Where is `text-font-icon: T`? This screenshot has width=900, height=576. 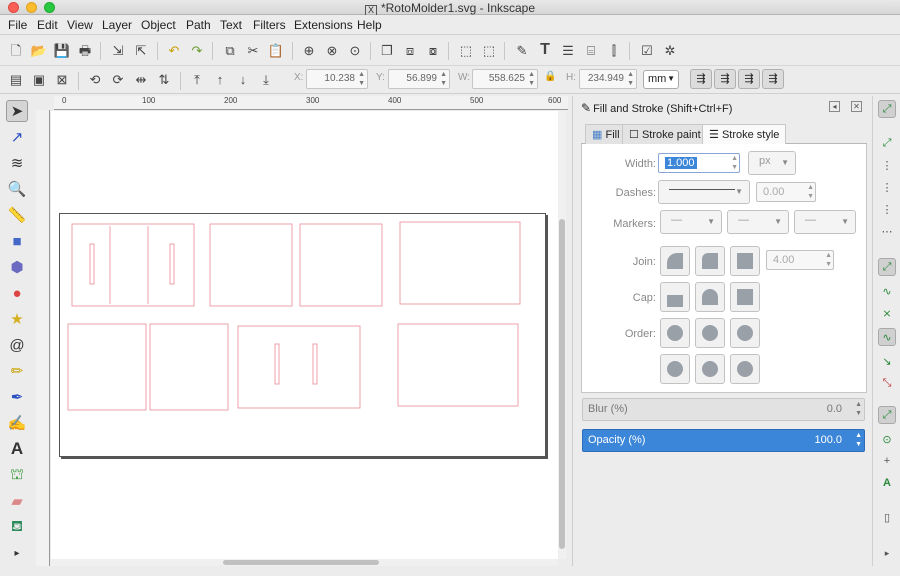 text-font-icon: T is located at coordinates (545, 50).